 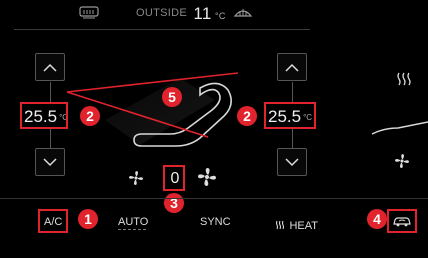 I want to click on badge-1: 1, so click(x=88, y=219).